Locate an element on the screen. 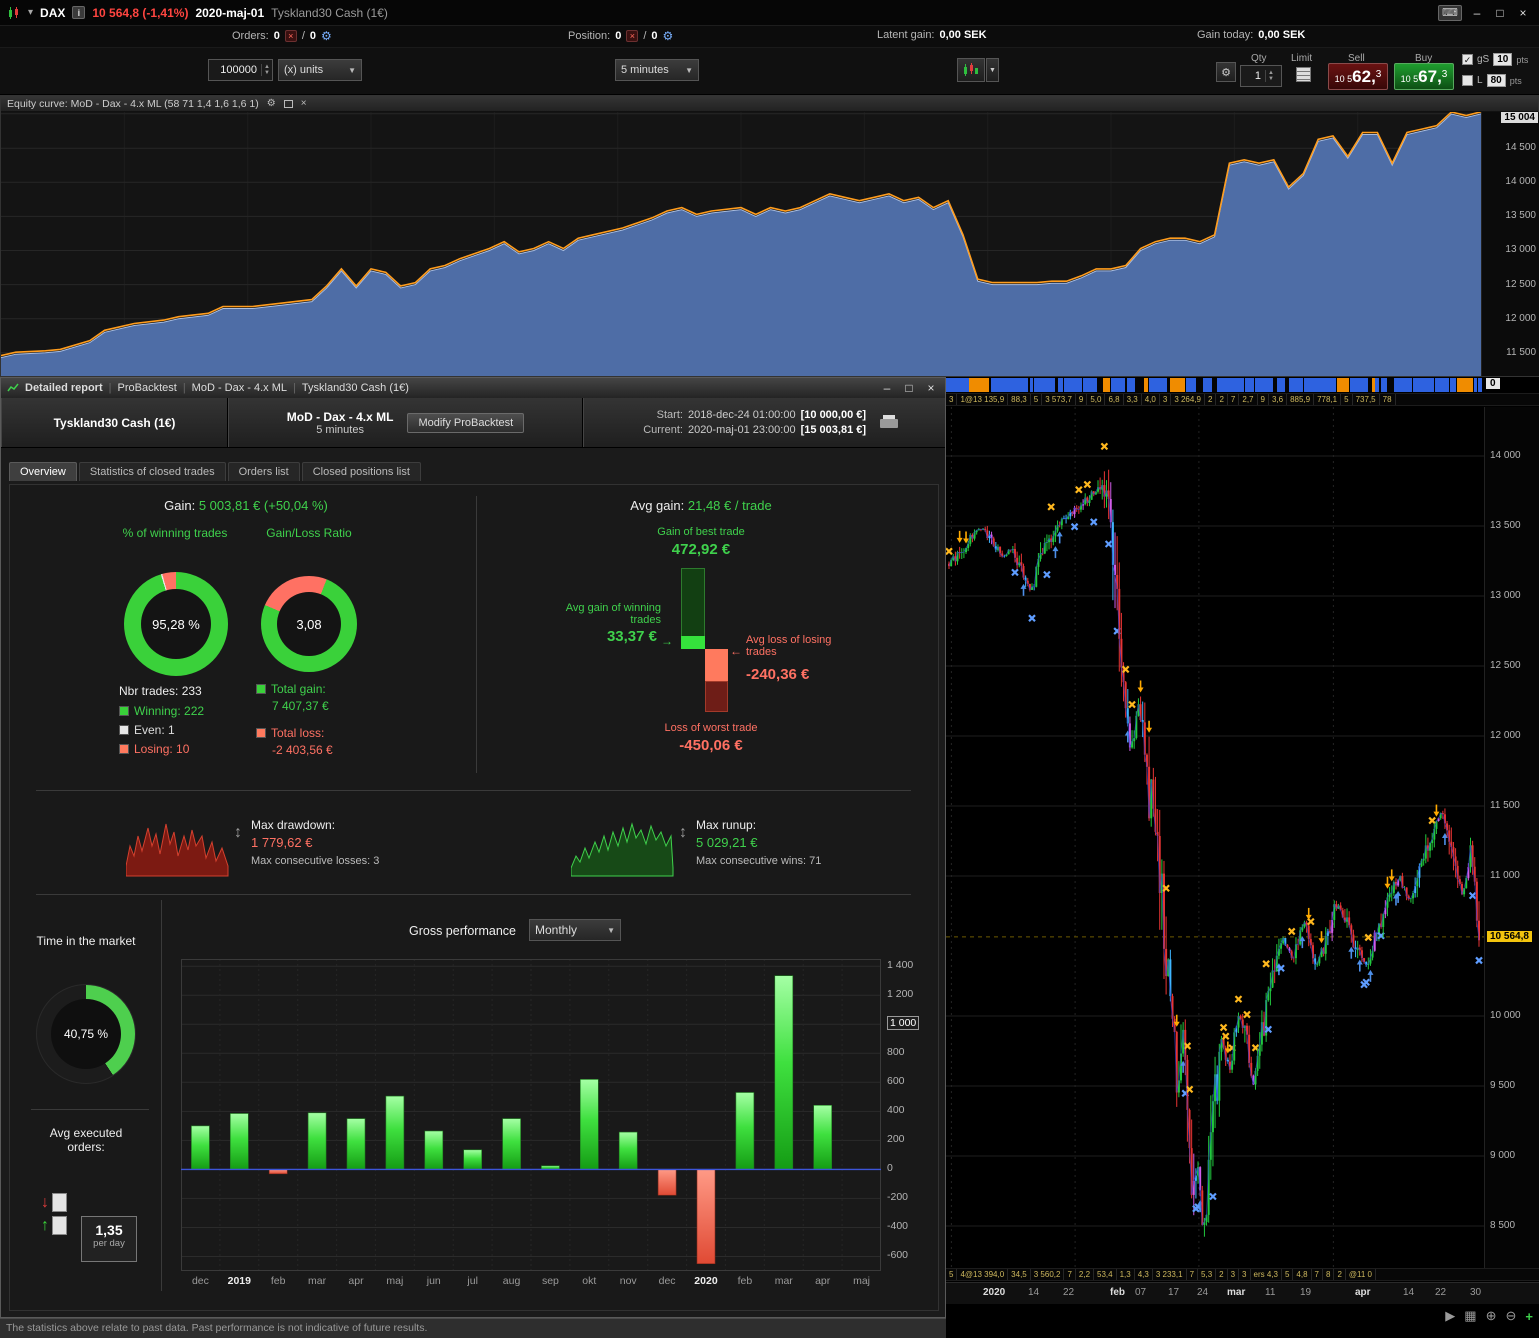  qty-spinner-icons: ▲ ▼ is located at coordinates (1270, 76).